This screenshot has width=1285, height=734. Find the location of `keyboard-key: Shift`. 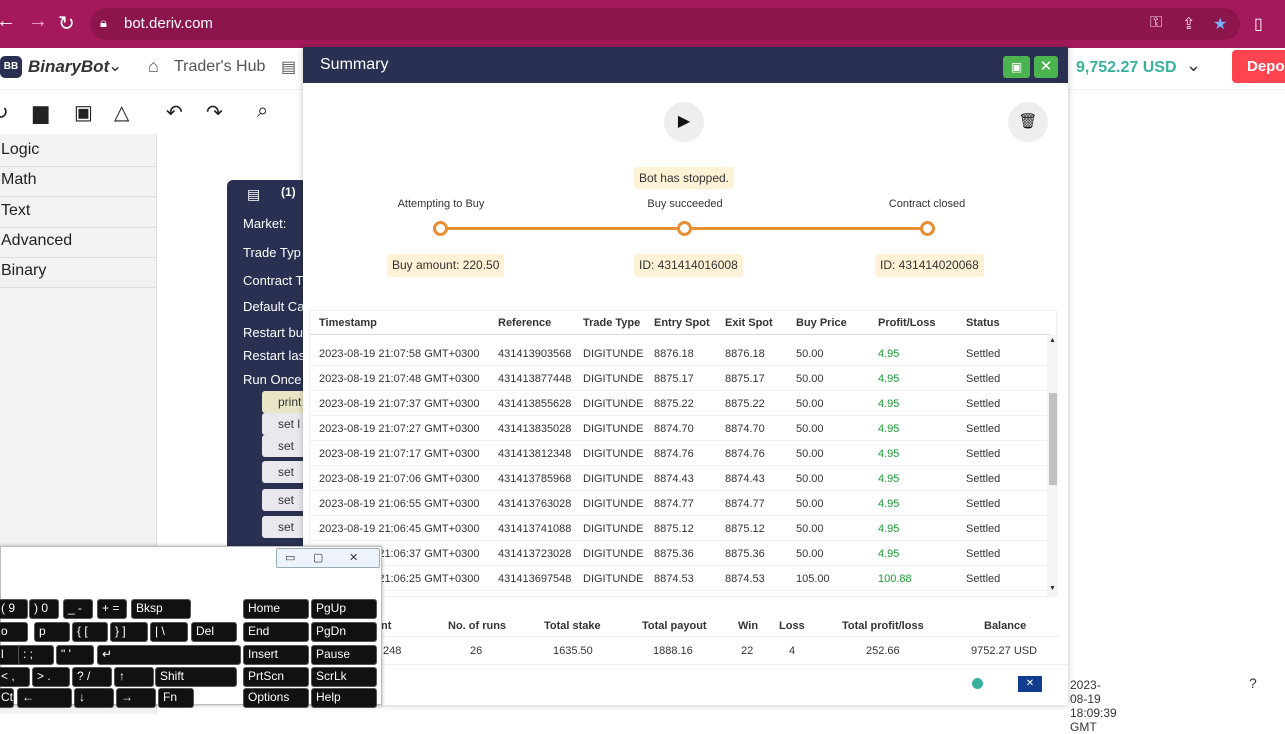

keyboard-key: Shift is located at coordinates (196, 677).